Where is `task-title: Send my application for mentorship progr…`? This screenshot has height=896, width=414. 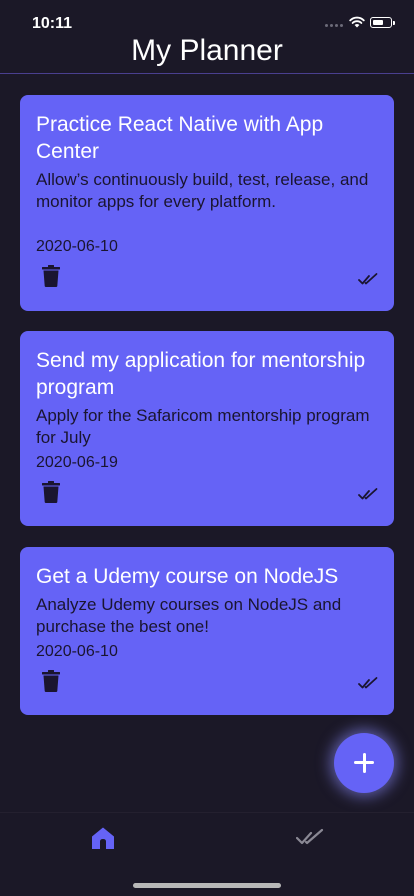 task-title: Send my application for mentorship progr… is located at coordinates (201, 374).